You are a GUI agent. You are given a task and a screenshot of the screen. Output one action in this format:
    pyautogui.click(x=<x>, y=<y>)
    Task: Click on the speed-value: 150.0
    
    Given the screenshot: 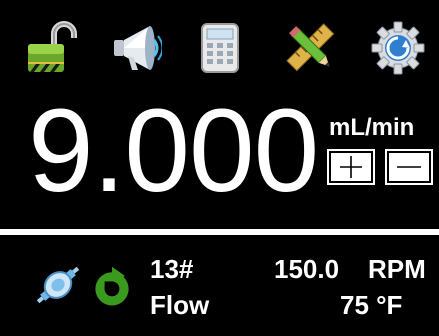 What is the action you would take?
    pyautogui.click(x=307, y=269)
    